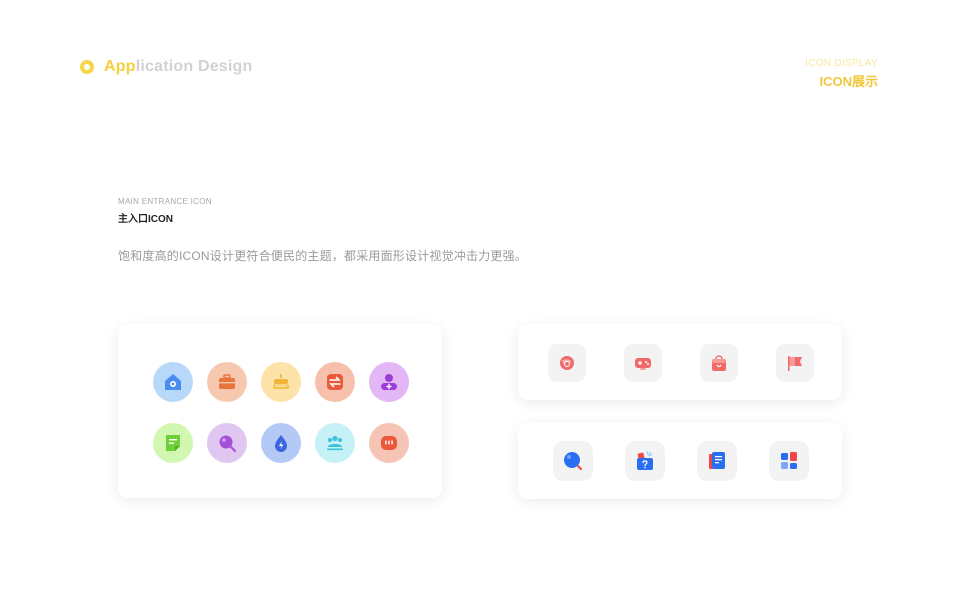 The height and width of the screenshot is (600, 960). I want to click on brand: Application Design, so click(166, 67).